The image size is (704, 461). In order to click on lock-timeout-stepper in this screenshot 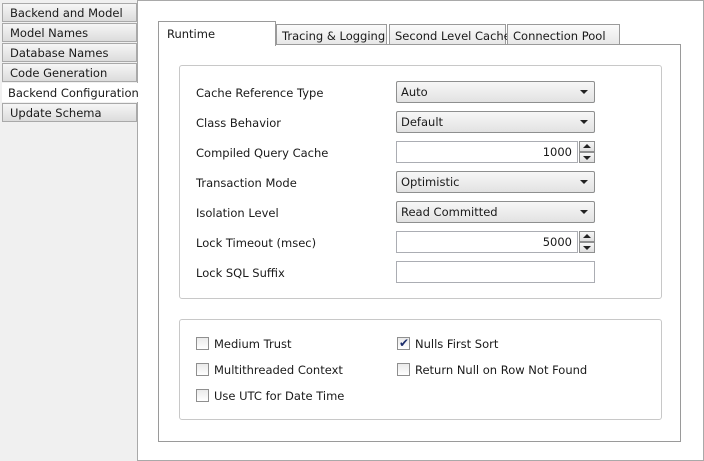, I will do `click(587, 242)`.